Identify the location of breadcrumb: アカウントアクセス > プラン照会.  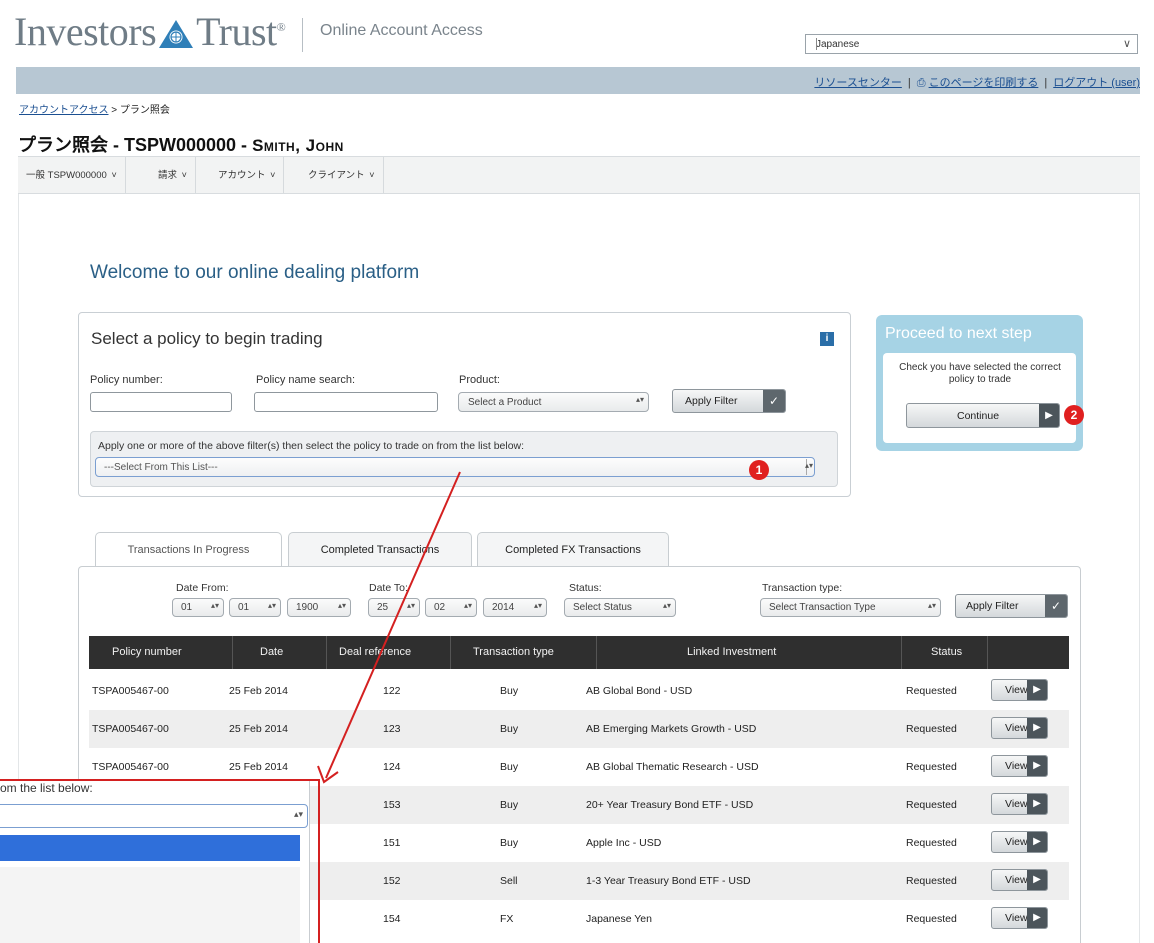
(94, 108).